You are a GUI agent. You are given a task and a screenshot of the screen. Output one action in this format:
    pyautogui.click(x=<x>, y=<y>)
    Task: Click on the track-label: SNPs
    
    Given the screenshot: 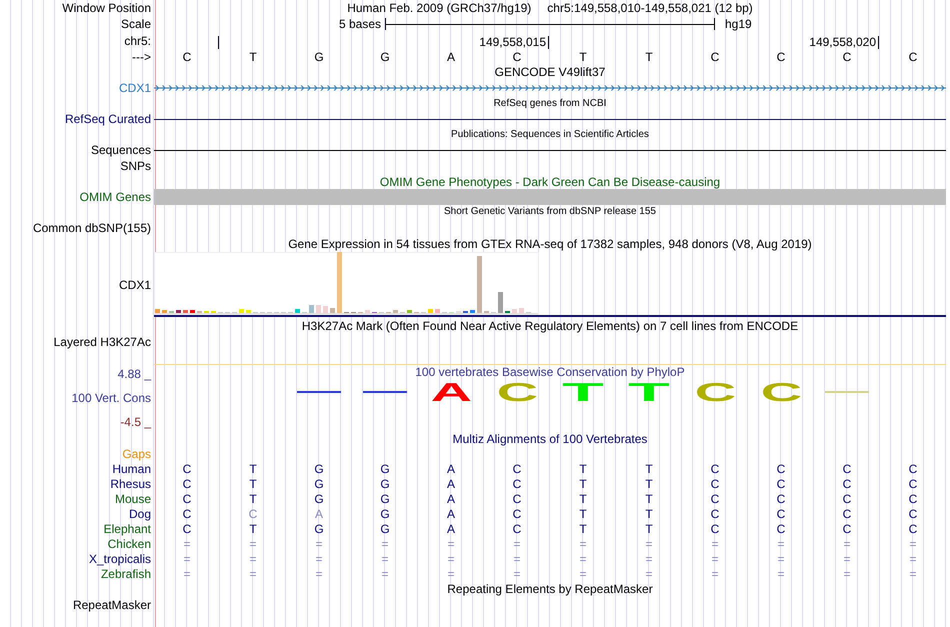 What is the action you would take?
    pyautogui.click(x=135, y=166)
    